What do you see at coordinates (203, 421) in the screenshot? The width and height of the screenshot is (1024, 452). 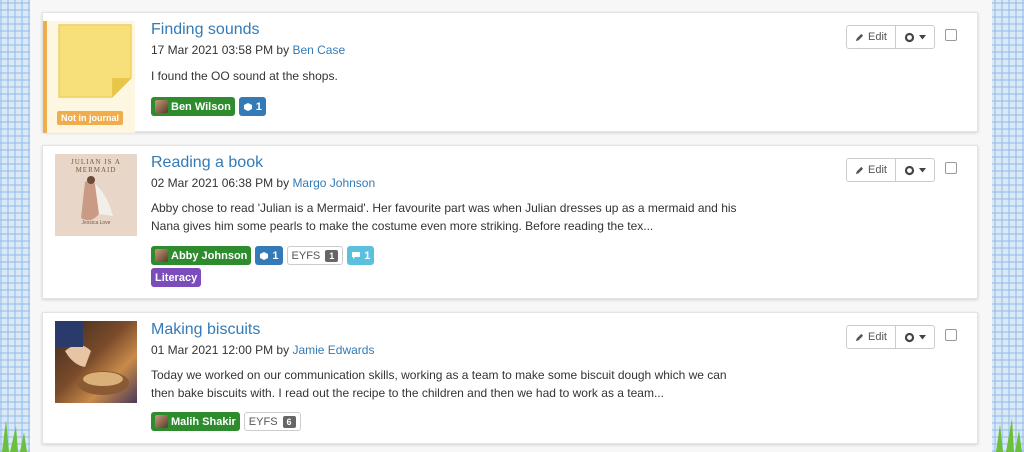 I see `child-tag-label: Malih Shakir` at bounding box center [203, 421].